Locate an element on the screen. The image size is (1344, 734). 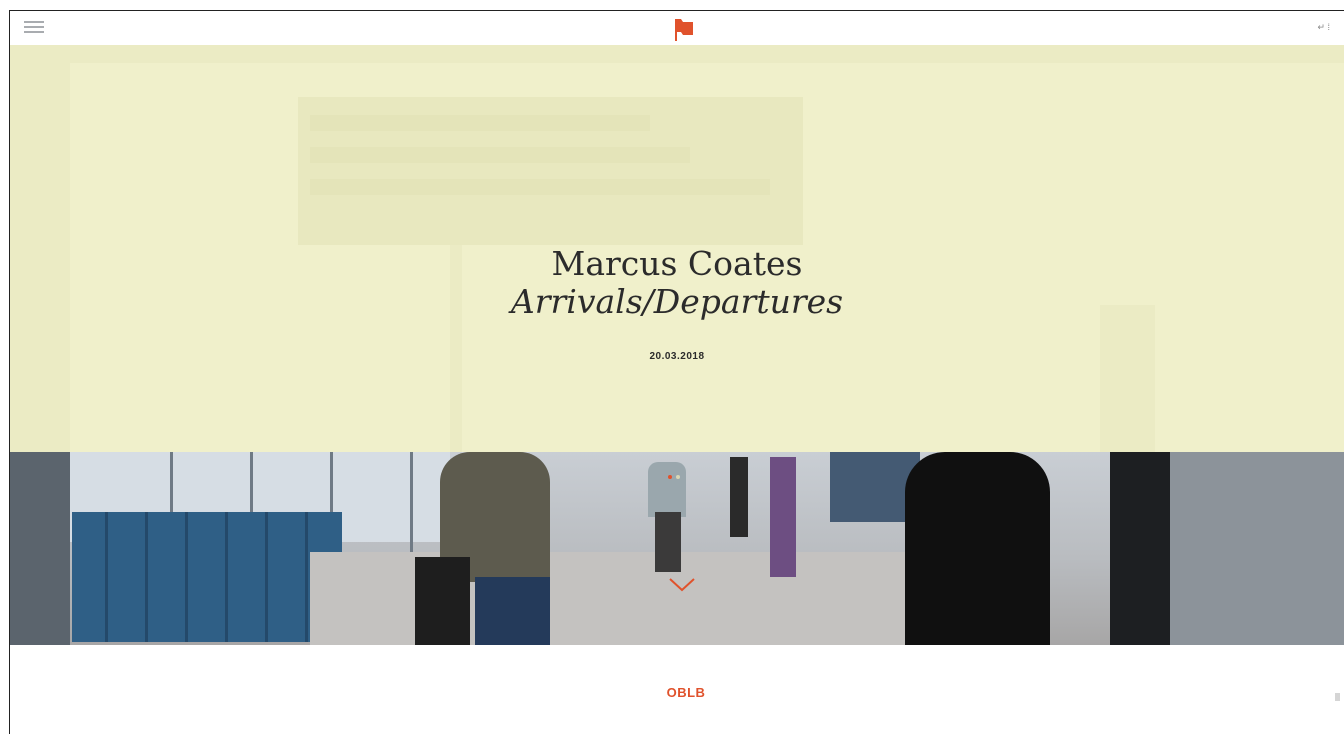
slider-dots is located at coordinates (674, 477).